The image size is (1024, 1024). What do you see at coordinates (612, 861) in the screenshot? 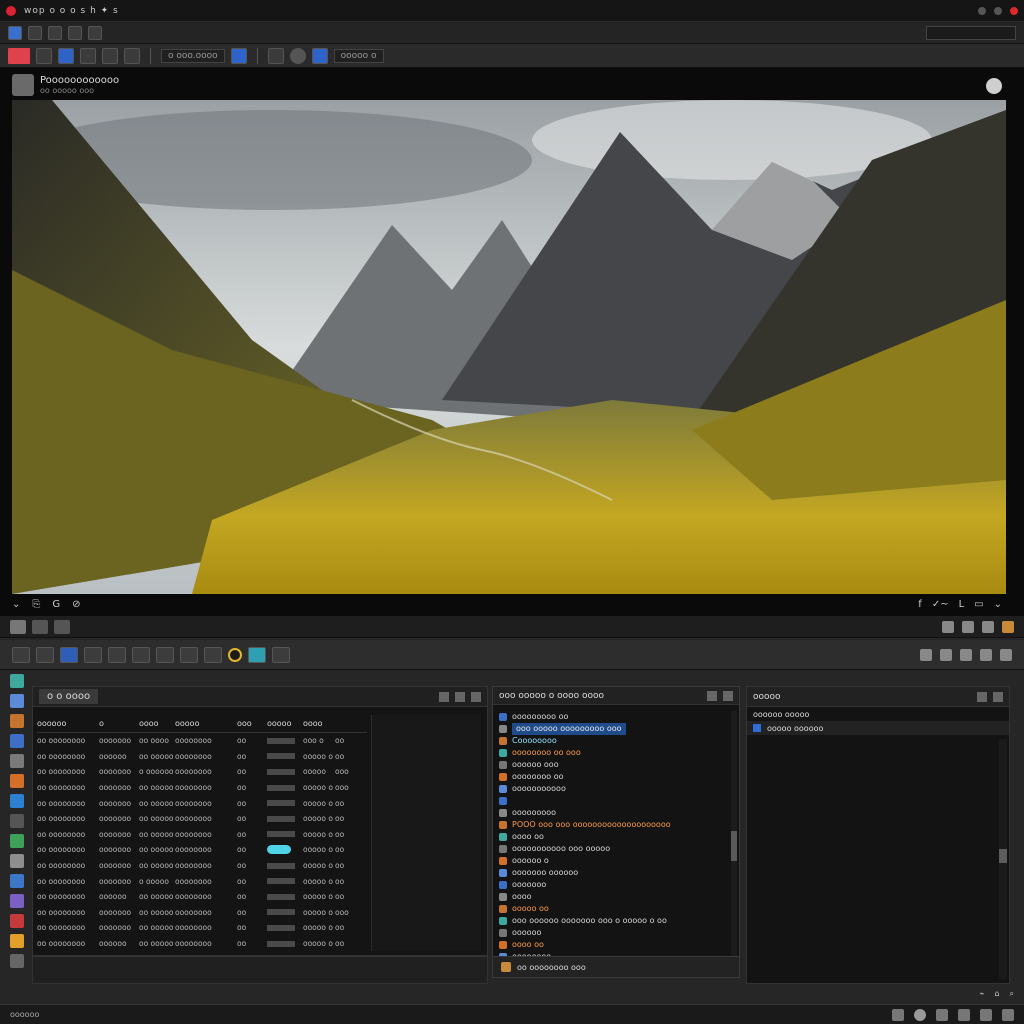
I see `console-line: oooooo o` at bounding box center [612, 861].